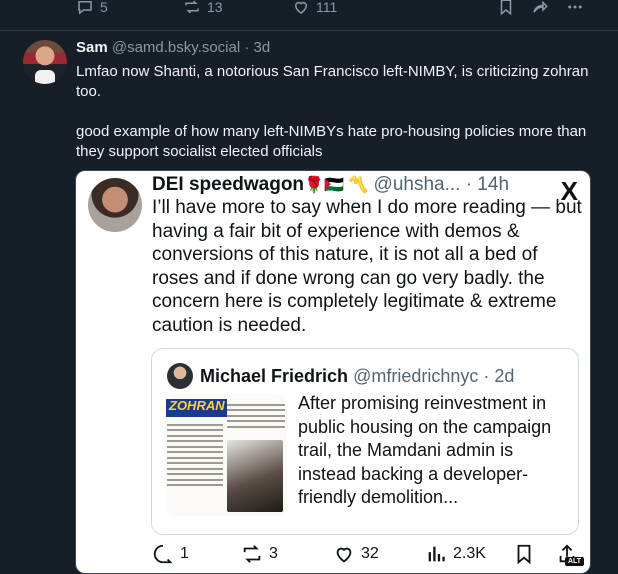  I want to click on quote-thumbnail: ZOHRAN, so click(226, 455).